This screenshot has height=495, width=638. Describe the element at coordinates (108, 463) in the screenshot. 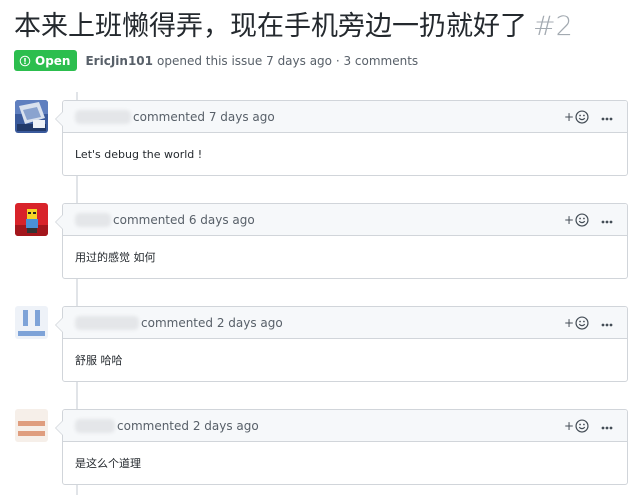

I see `comment-body: 是这么个道理` at that location.